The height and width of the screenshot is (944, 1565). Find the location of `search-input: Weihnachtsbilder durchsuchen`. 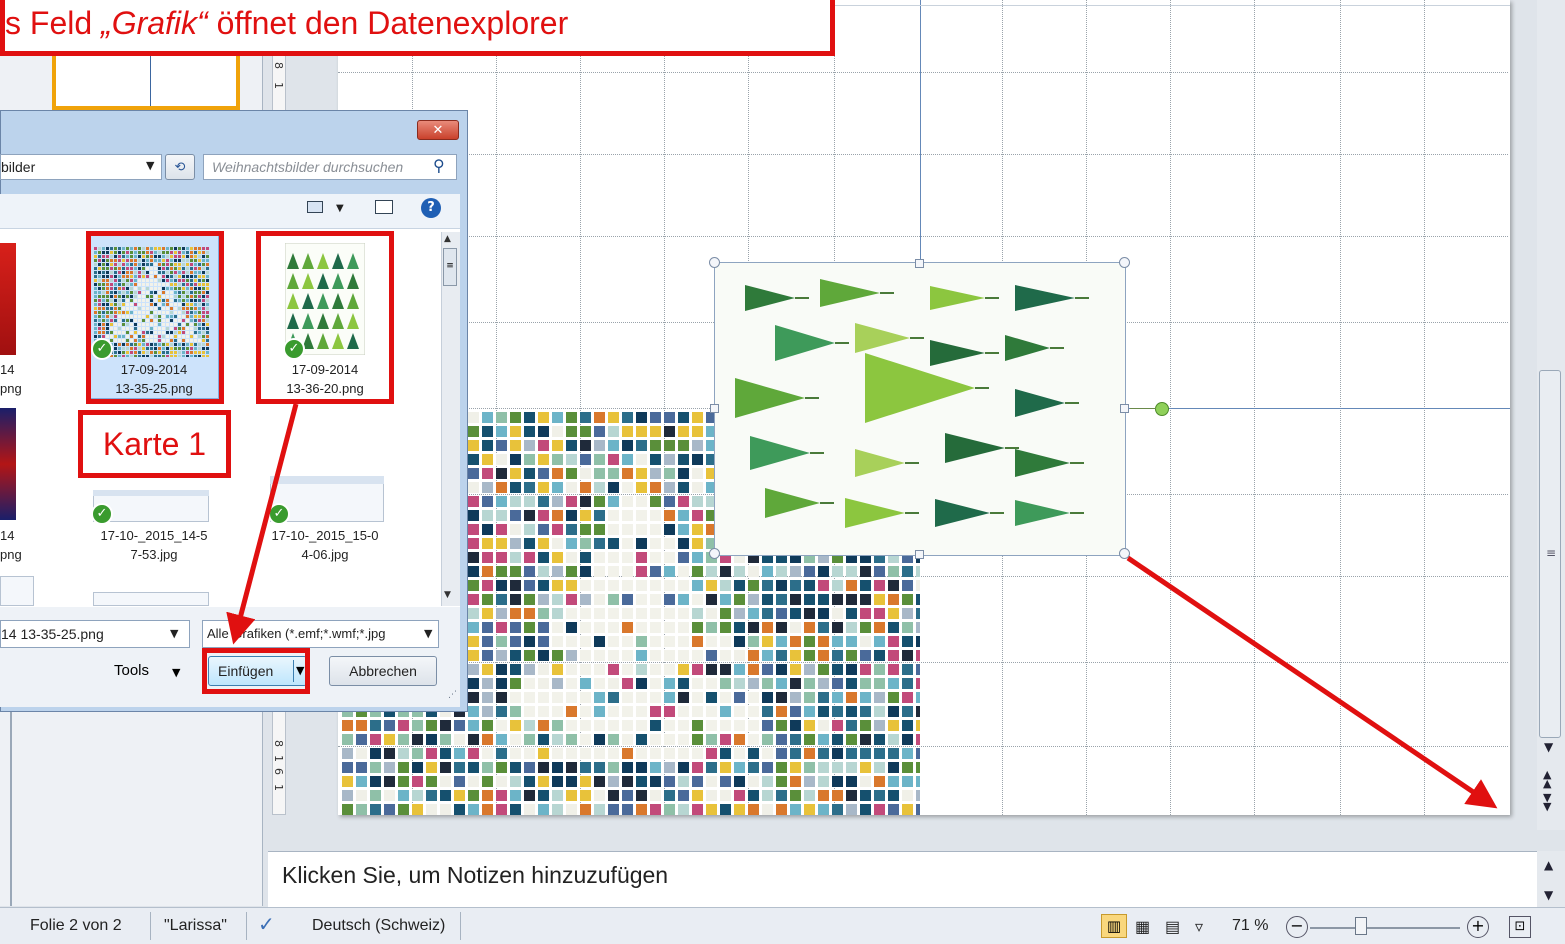

search-input: Weihnachtsbilder durchsuchen is located at coordinates (330, 167).